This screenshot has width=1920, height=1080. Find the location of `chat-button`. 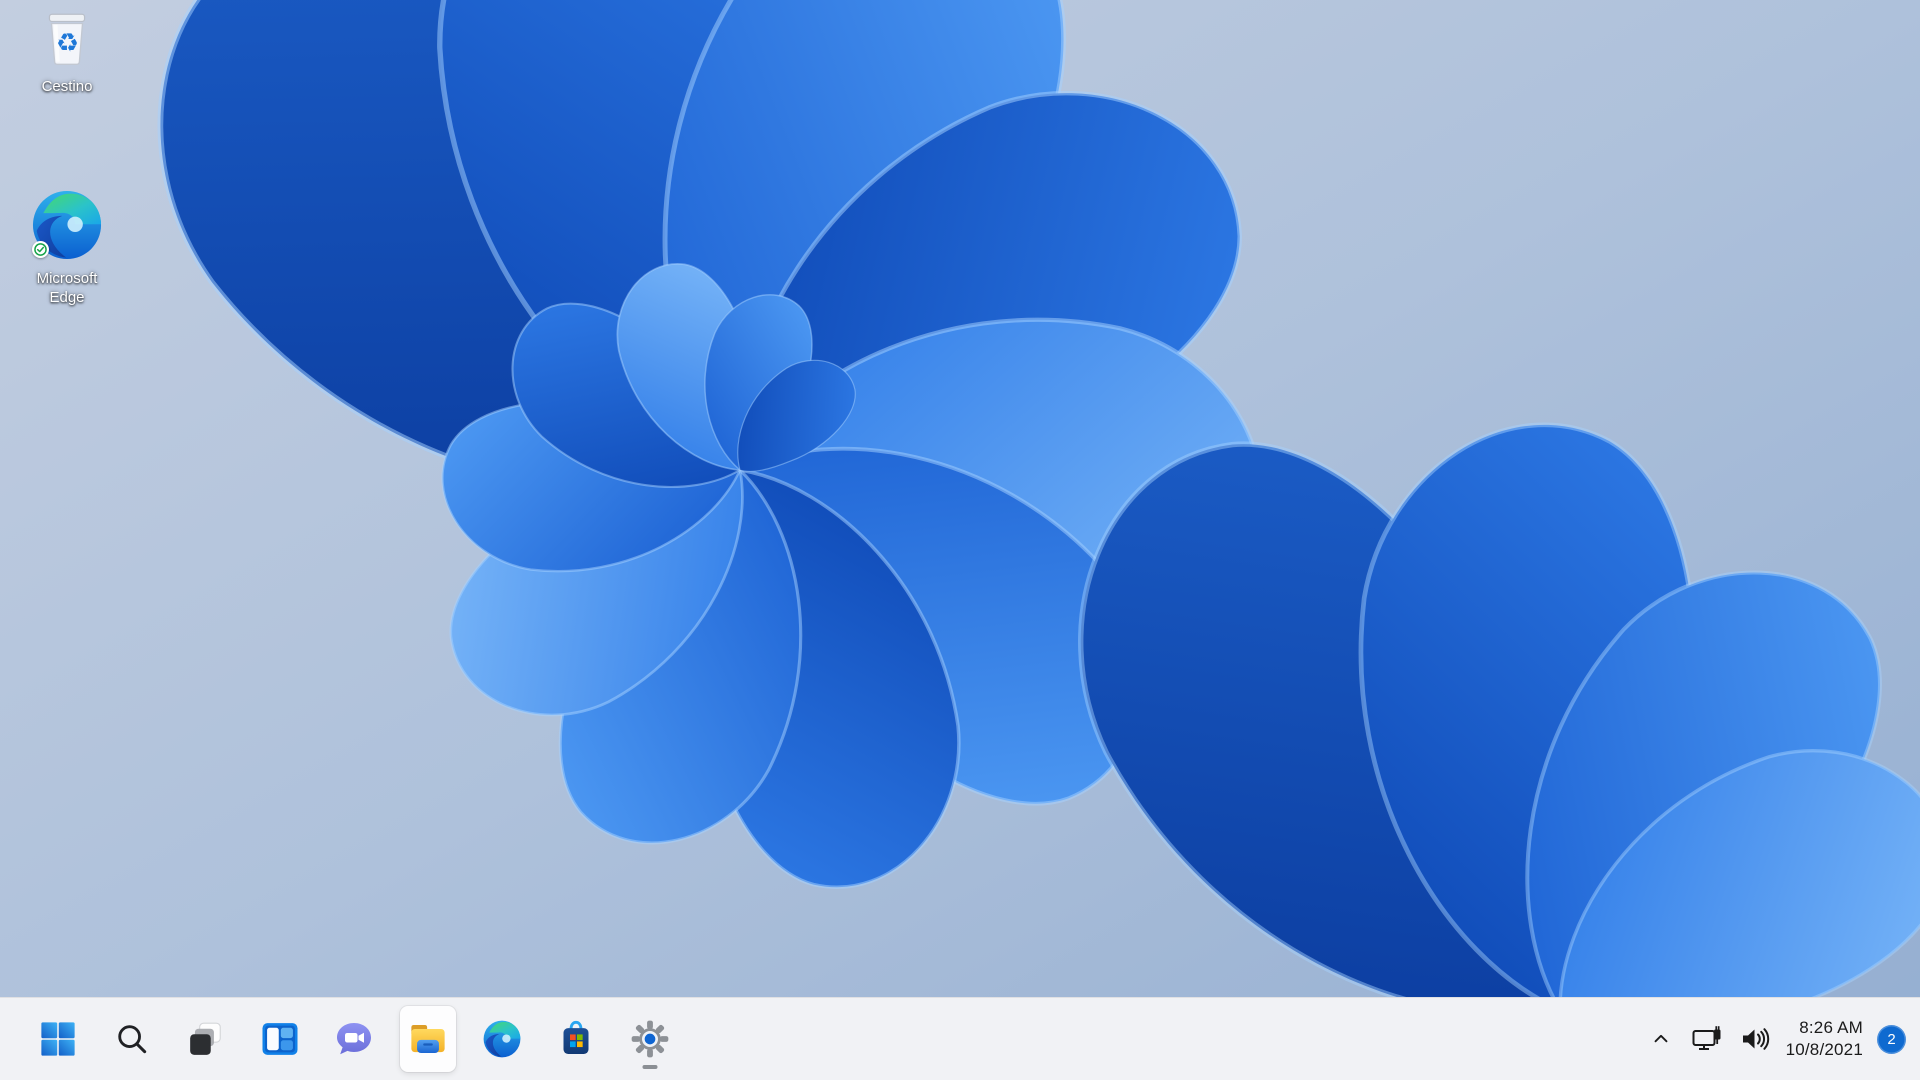

chat-button is located at coordinates (354, 1039).